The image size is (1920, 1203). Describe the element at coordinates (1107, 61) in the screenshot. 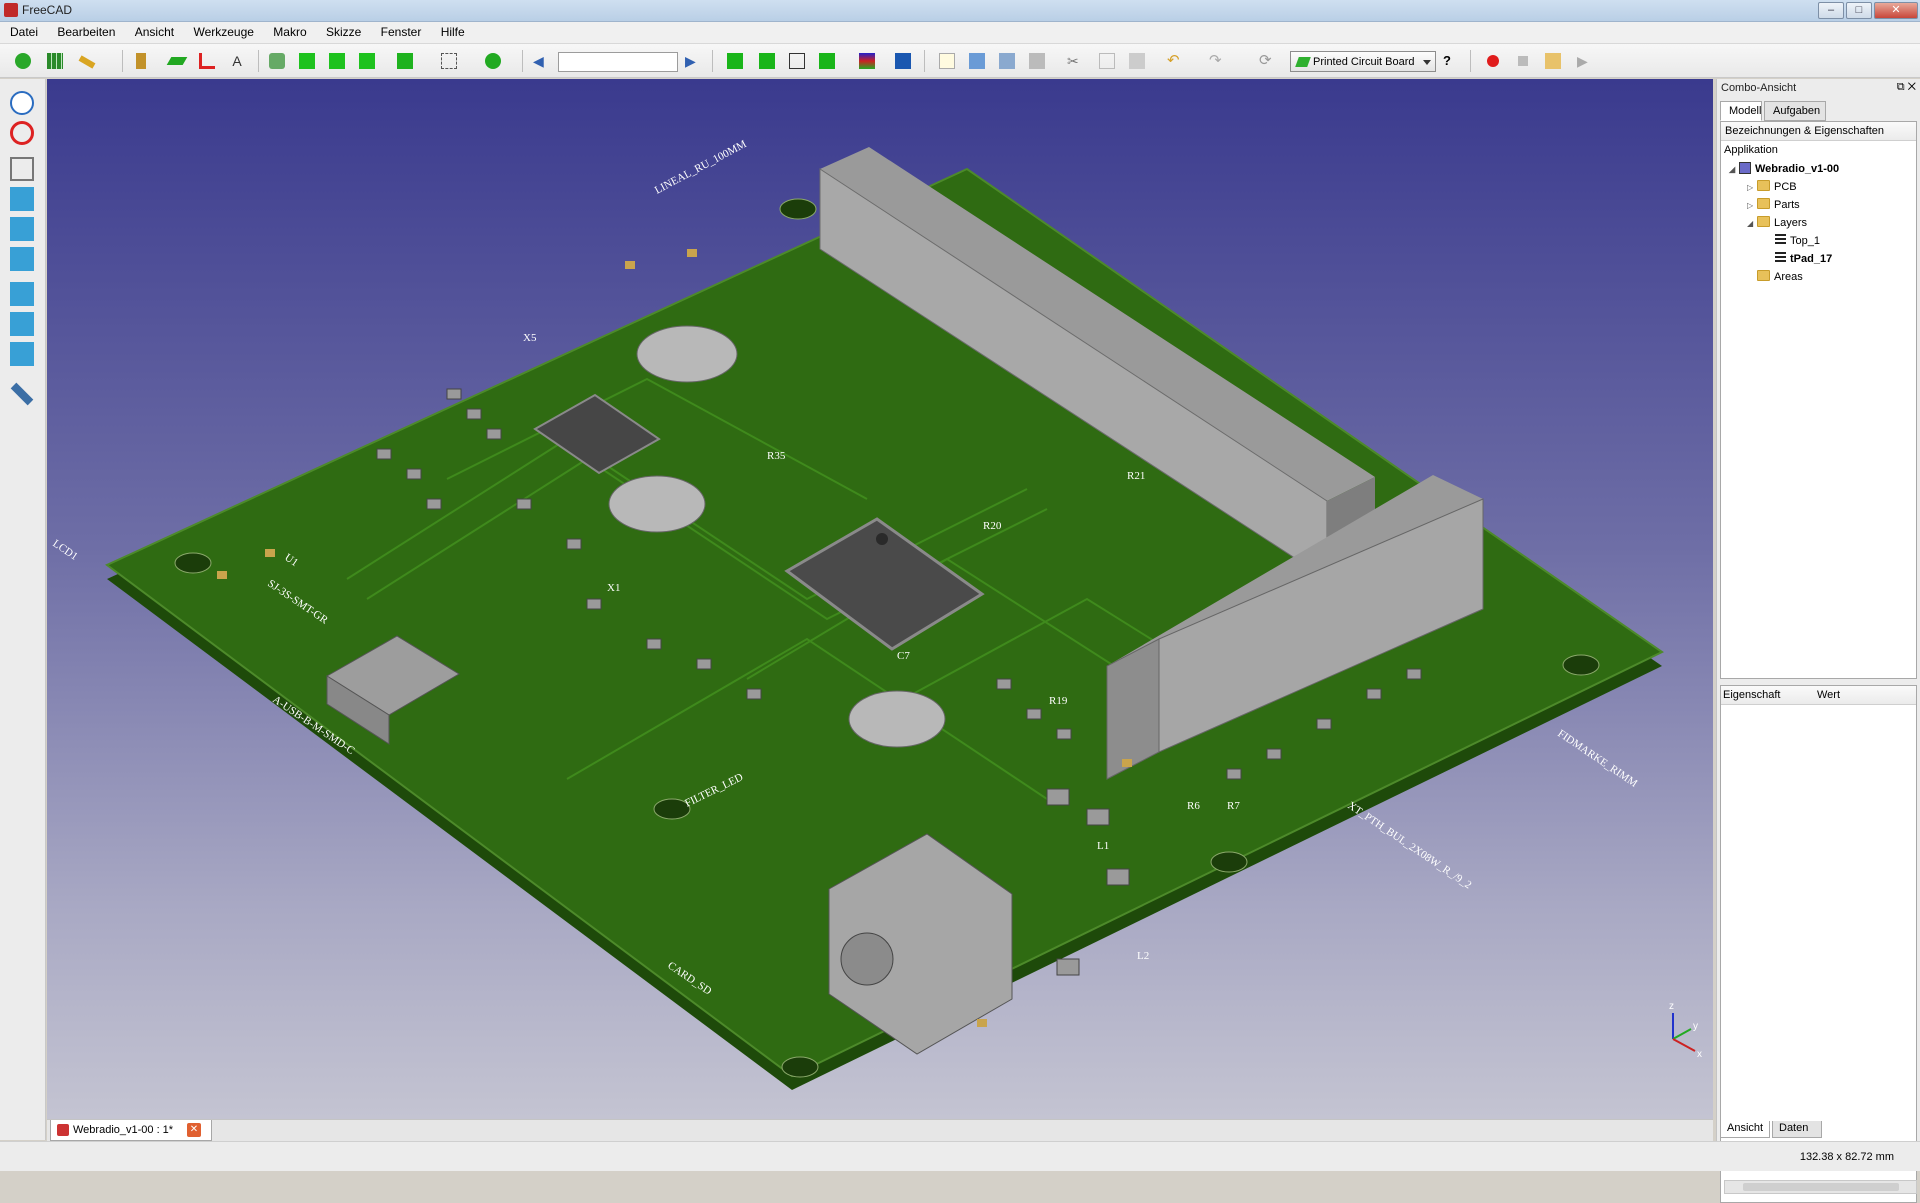

I see `copy-icon` at that location.